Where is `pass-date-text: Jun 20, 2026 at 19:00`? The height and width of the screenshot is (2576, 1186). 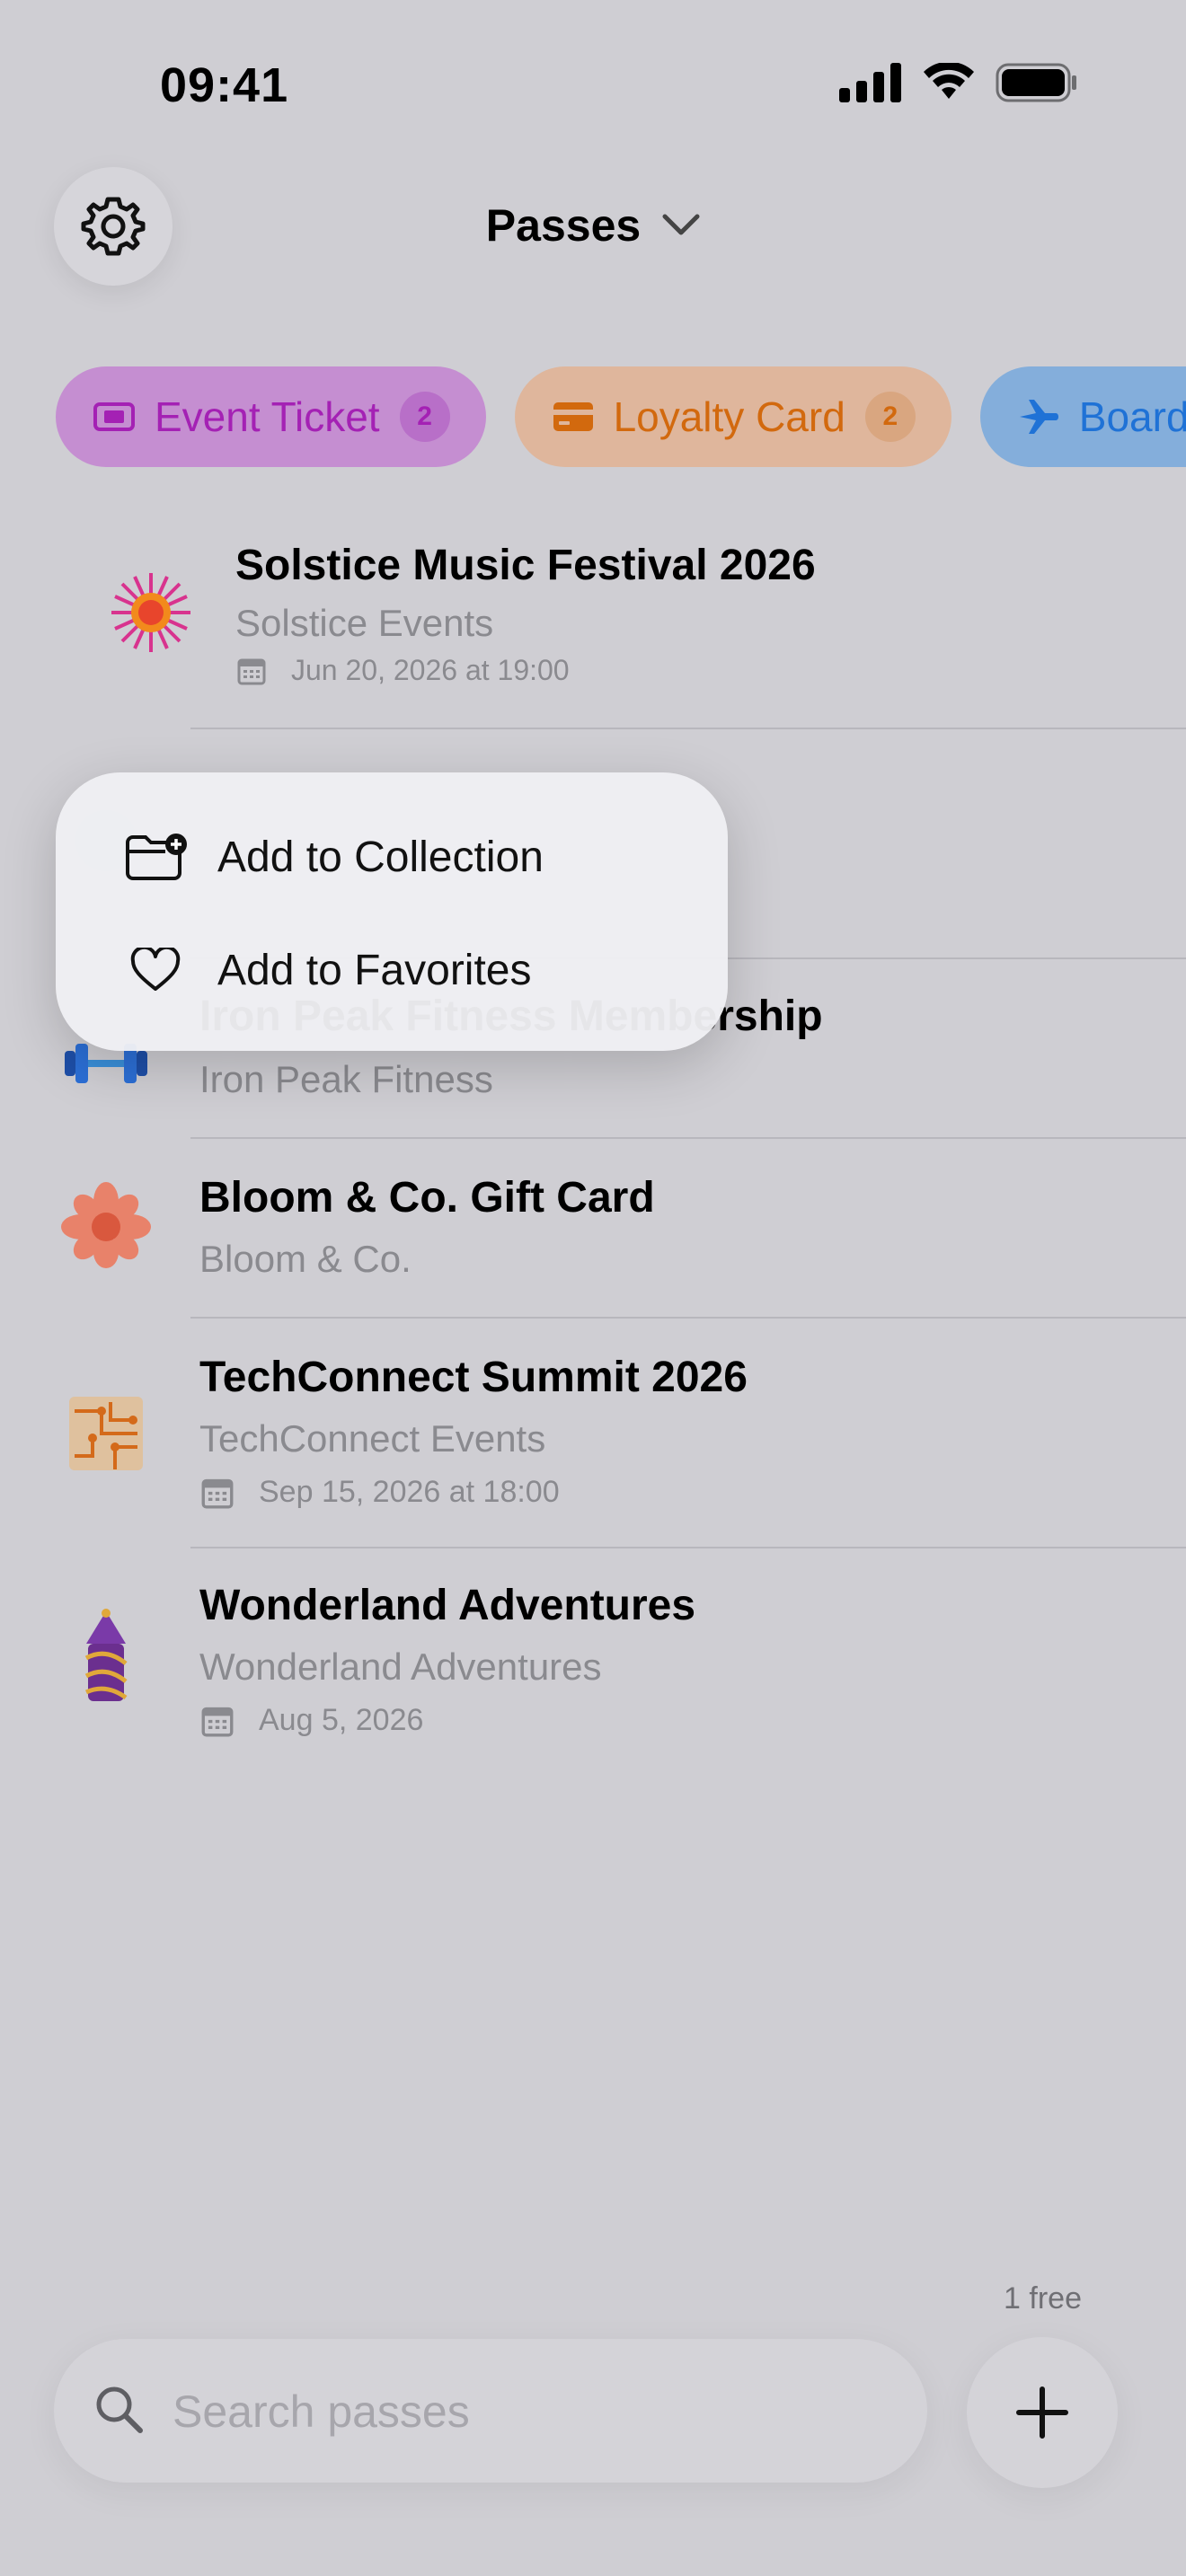
pass-date-text: Jun 20, 2026 at 19:00 is located at coordinates (430, 670).